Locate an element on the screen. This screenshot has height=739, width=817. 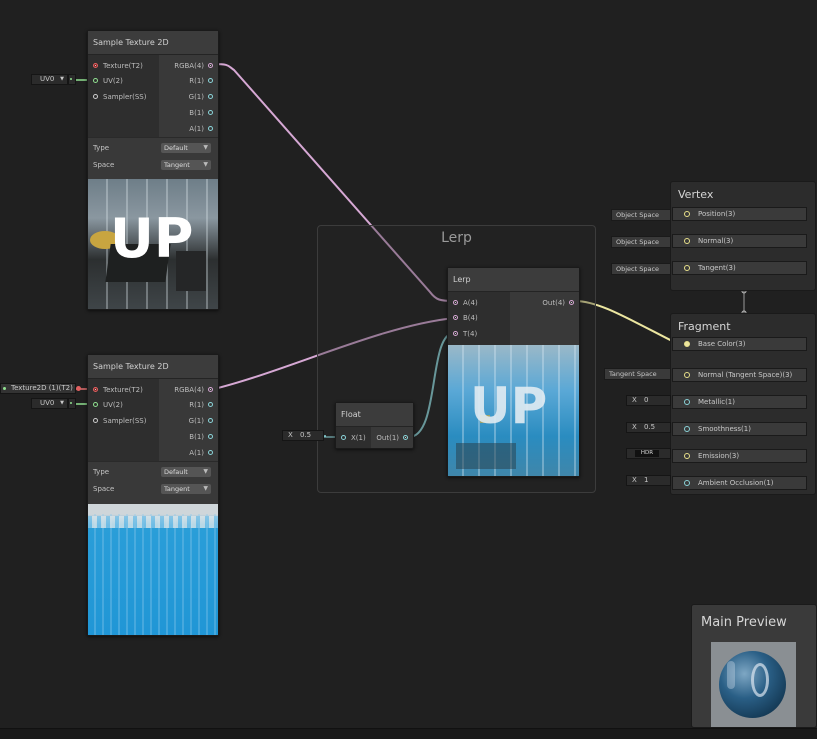
block-smoothness: Smoothness(1) is located at coordinates (739, 429).